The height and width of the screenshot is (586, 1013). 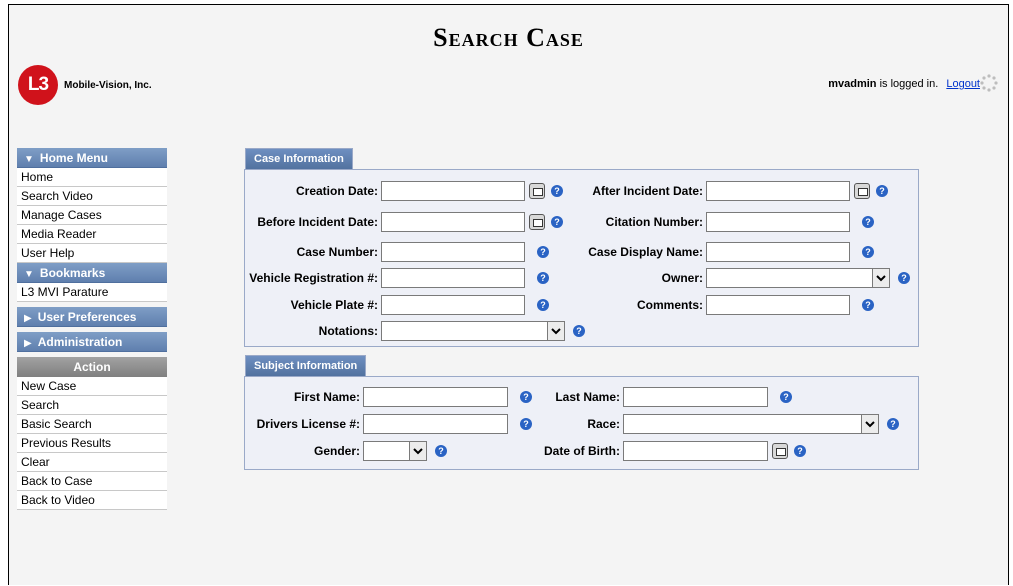 I want to click on date-of-birth-label: Date of Birth:, so click(x=582, y=451).